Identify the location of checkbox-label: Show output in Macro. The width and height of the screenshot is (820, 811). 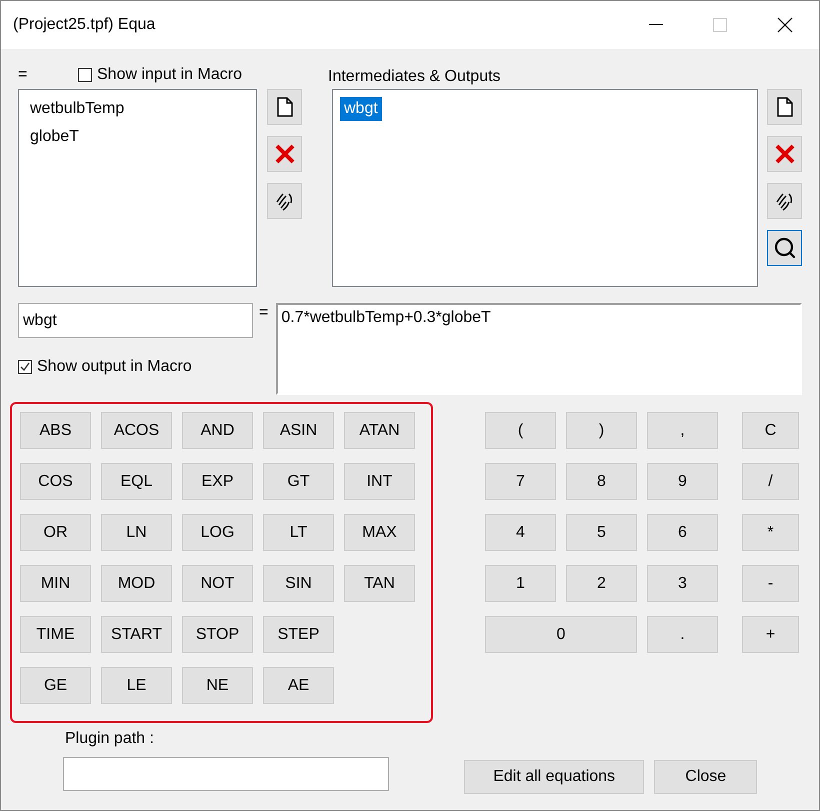
(114, 367).